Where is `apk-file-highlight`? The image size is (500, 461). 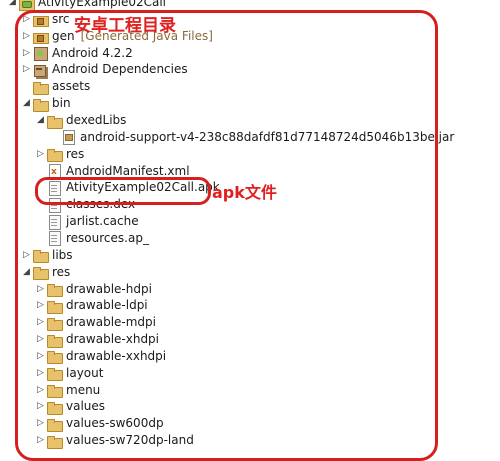
apk-file-highlight is located at coordinates (123, 191).